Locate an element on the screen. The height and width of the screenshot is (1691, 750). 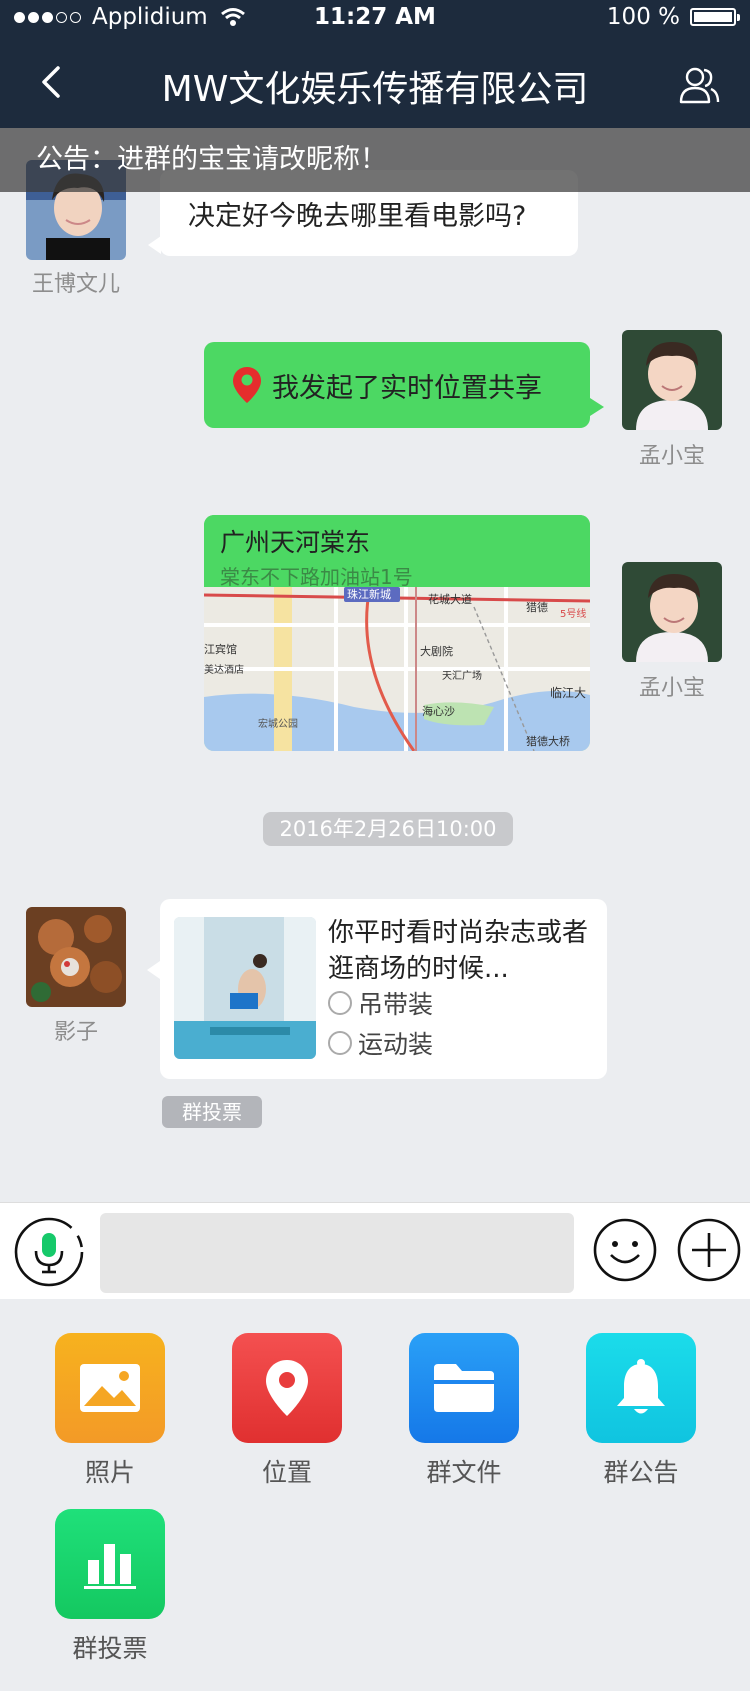
vote-option: 吊带装 is located at coordinates (381, 1003).